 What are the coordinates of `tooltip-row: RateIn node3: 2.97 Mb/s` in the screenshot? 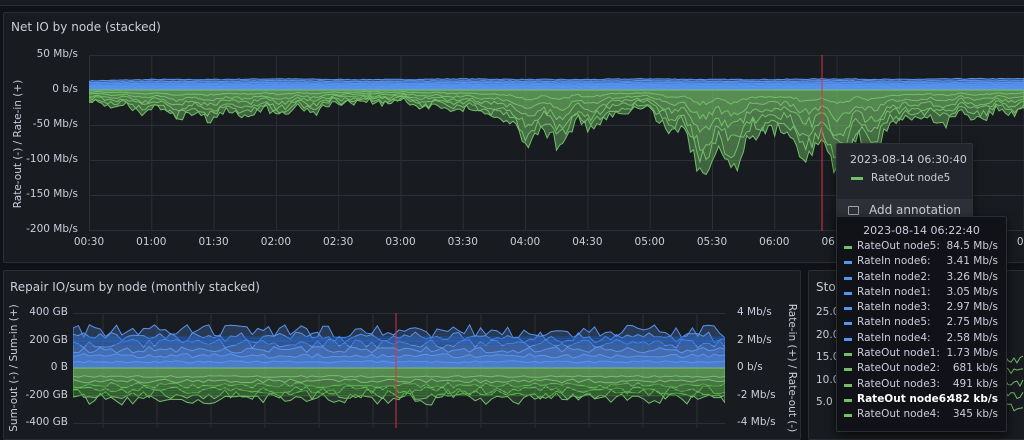 It's located at (921, 308).